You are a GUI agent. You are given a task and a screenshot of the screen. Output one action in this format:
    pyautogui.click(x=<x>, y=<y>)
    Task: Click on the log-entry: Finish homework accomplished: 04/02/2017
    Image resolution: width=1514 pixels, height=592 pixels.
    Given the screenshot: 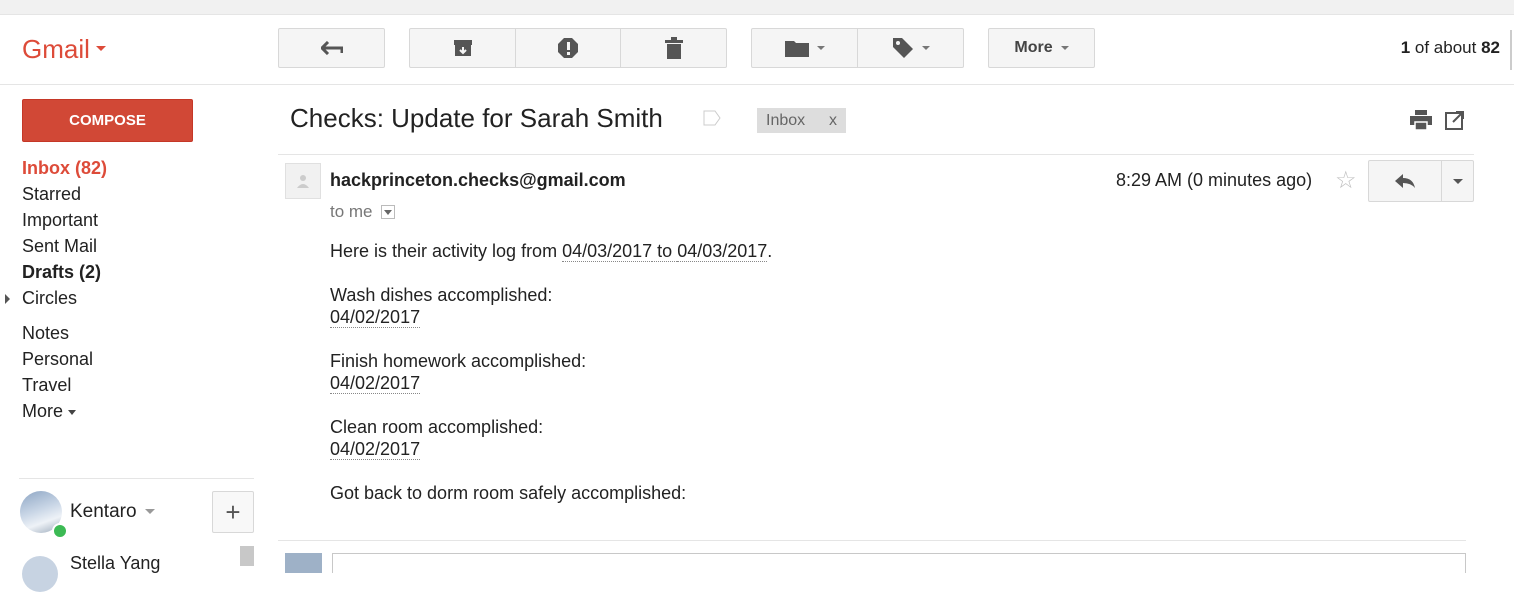 What is the action you would take?
    pyautogui.click(x=551, y=372)
    